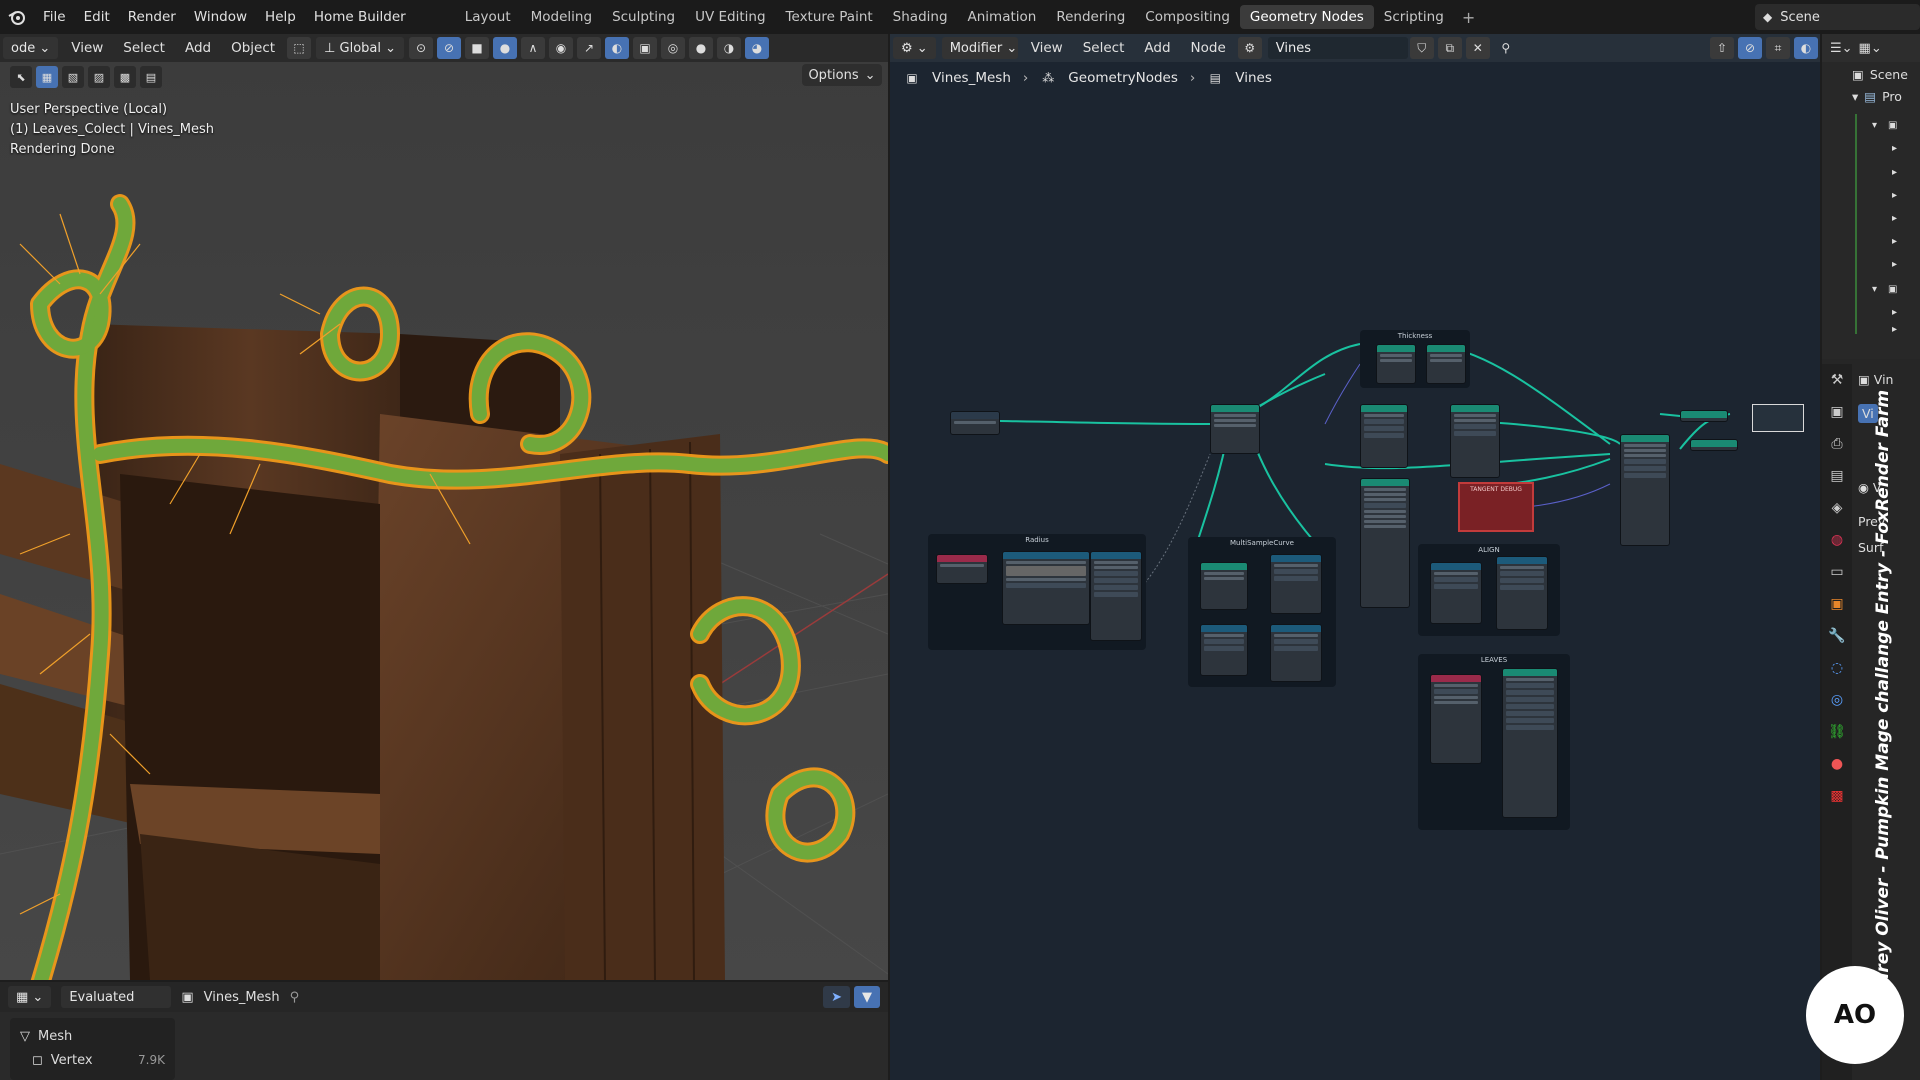  I want to click on tab-texture-paint: Texture Paint, so click(829, 17).